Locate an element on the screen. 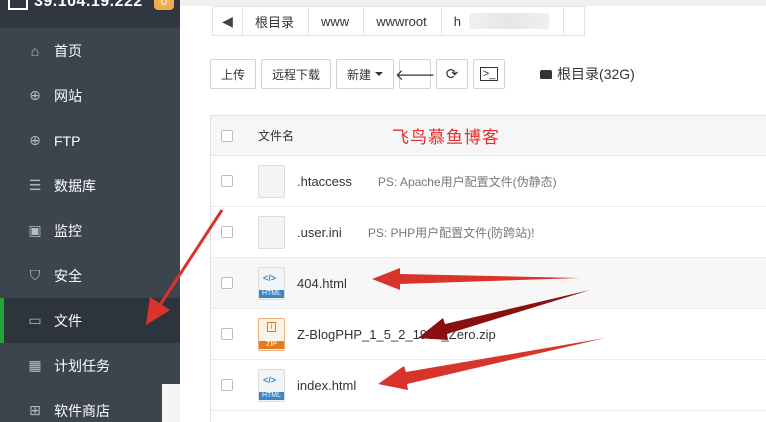 The height and width of the screenshot is (422, 766). terminal-button: >_ is located at coordinates (489, 74).